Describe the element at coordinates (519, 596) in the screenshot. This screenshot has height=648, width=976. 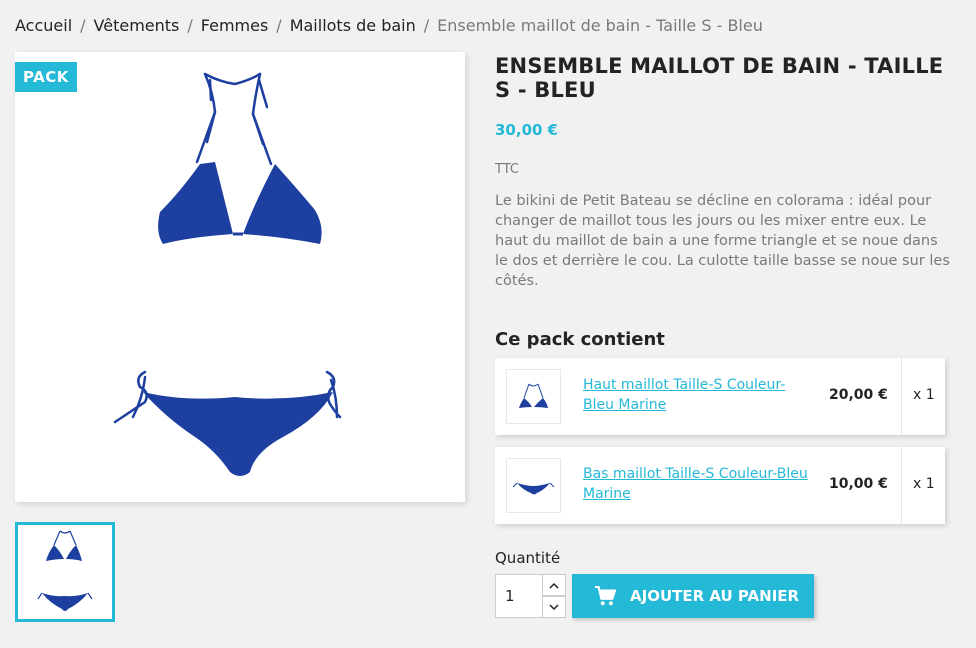
I see `quantity-input: 1` at that location.